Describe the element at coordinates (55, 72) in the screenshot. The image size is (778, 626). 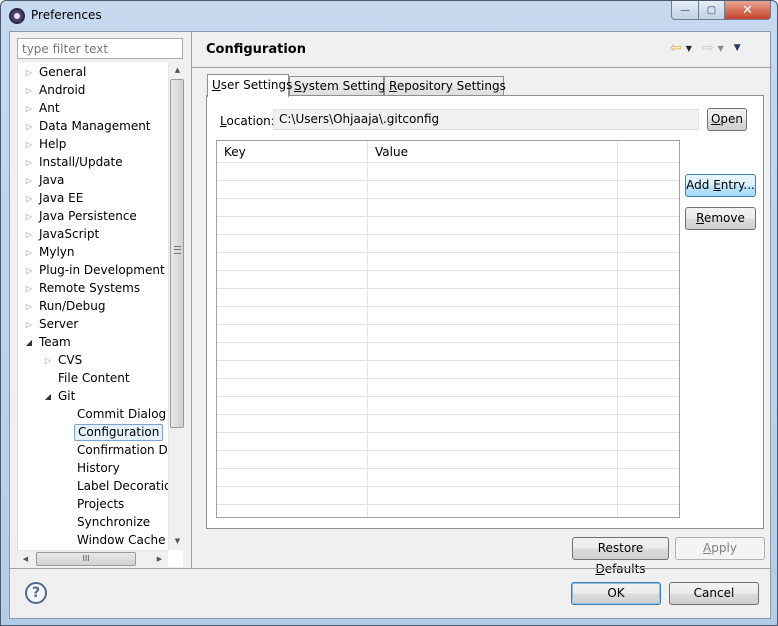
I see `tree-item: ▷ General` at that location.